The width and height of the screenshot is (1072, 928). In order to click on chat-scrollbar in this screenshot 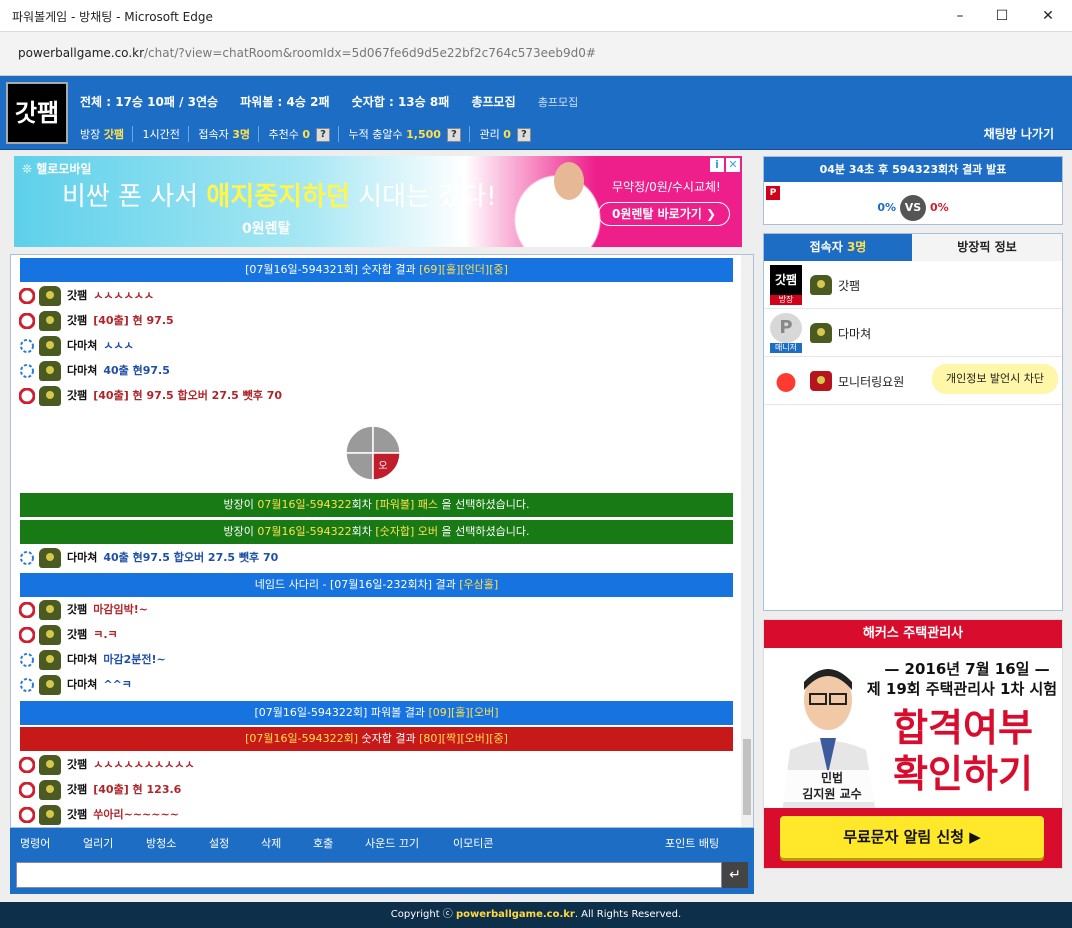, I will do `click(747, 541)`.